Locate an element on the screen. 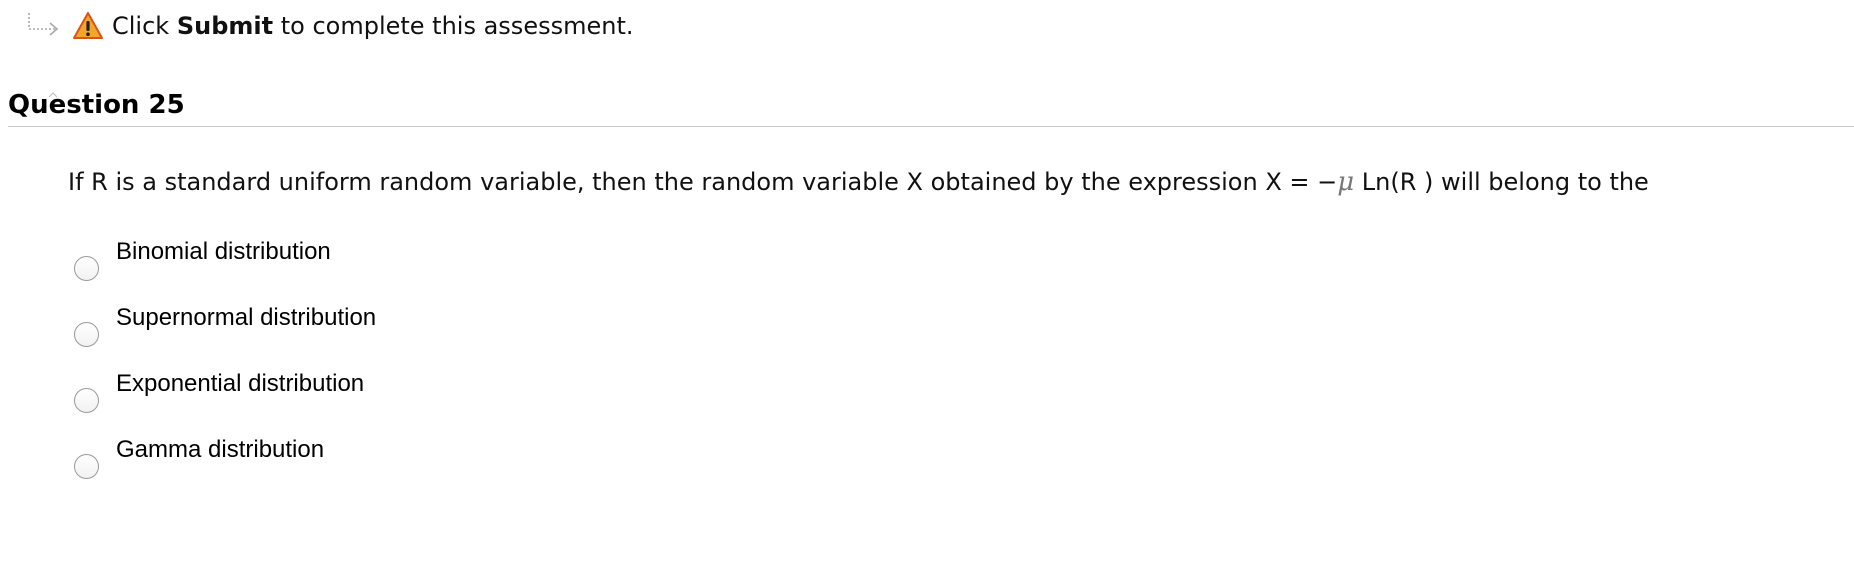 This screenshot has width=1854, height=566. notice-suffix: to complete this assessment. is located at coordinates (453, 26).